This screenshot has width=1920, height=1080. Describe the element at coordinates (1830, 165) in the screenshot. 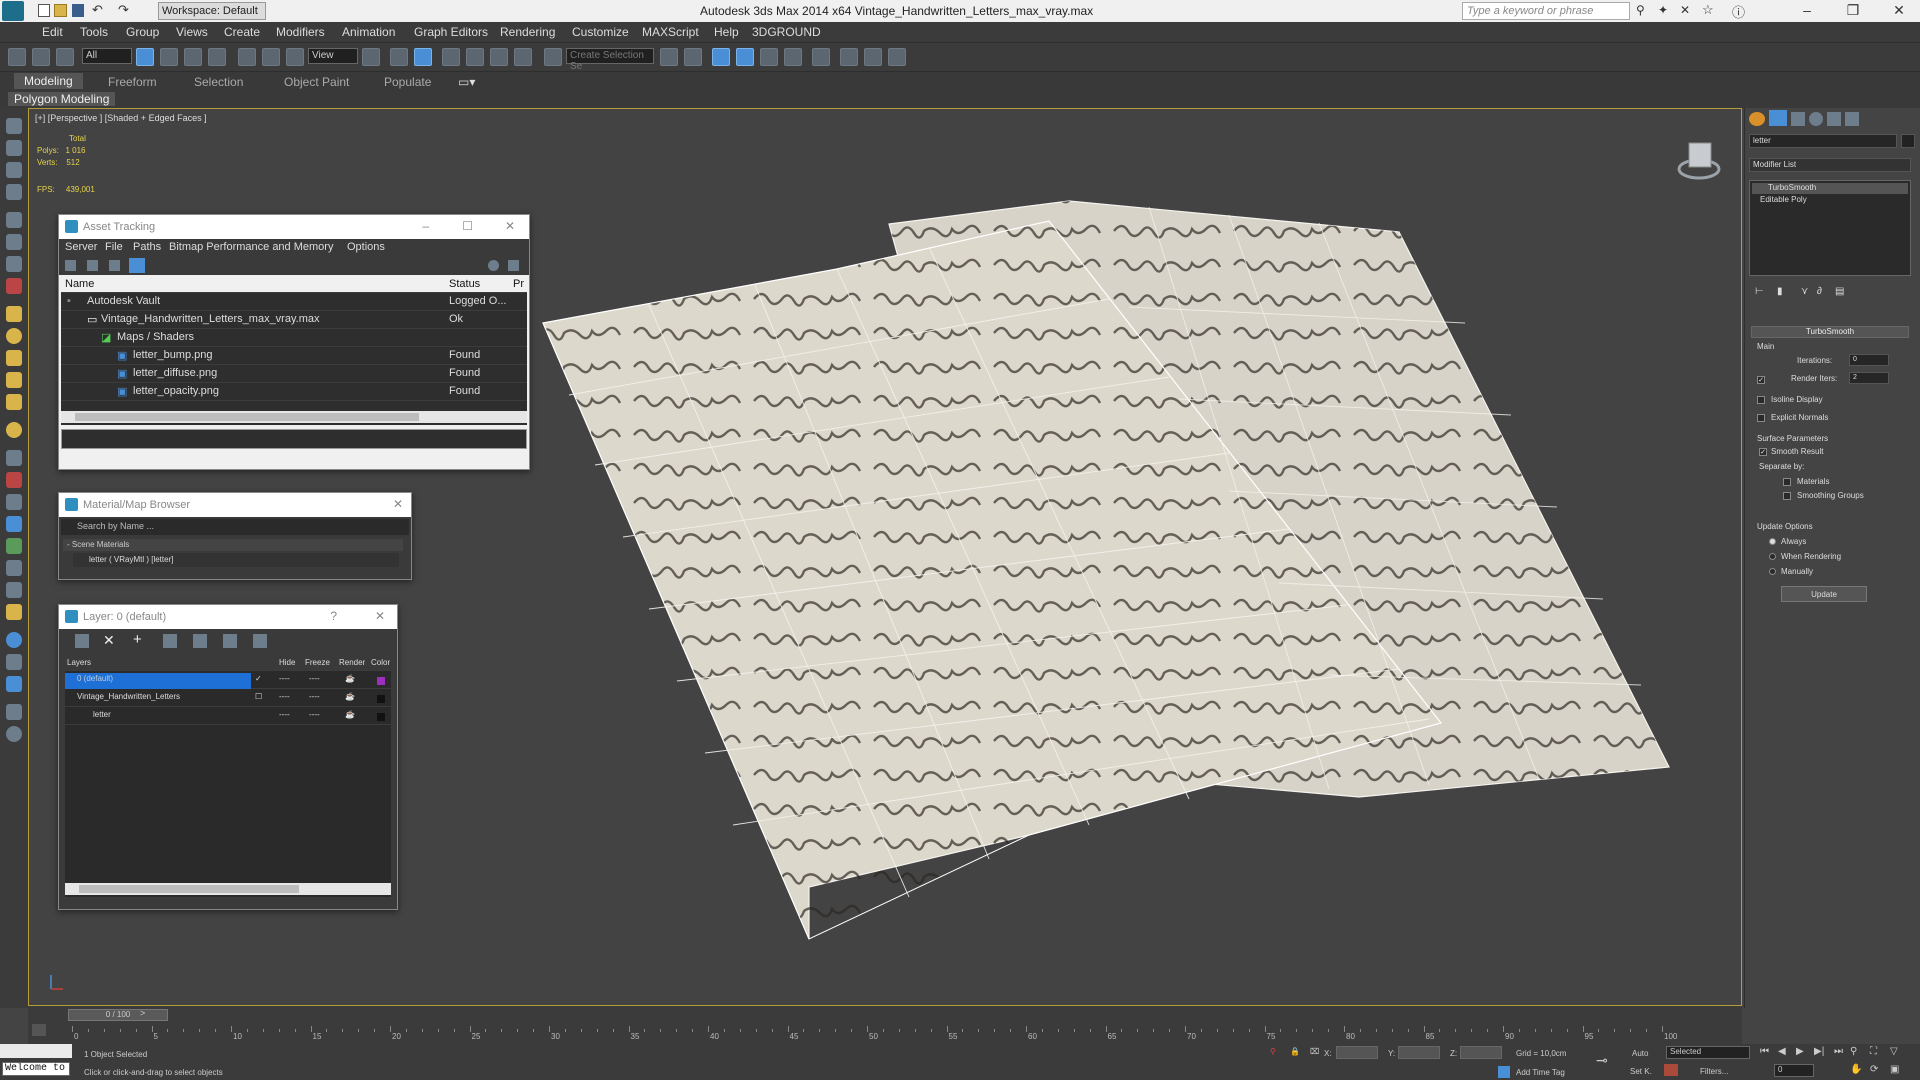

I see `modifier-list-dropdown: Modifier List` at that location.